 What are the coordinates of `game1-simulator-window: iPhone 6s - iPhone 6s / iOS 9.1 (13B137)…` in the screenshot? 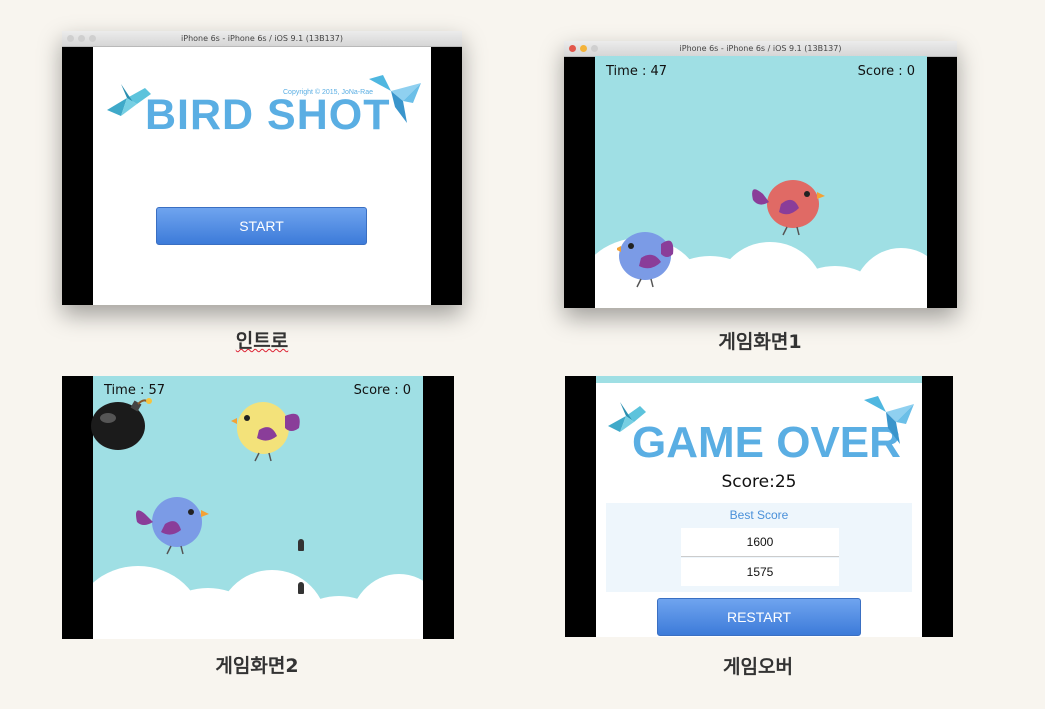 It's located at (760, 174).